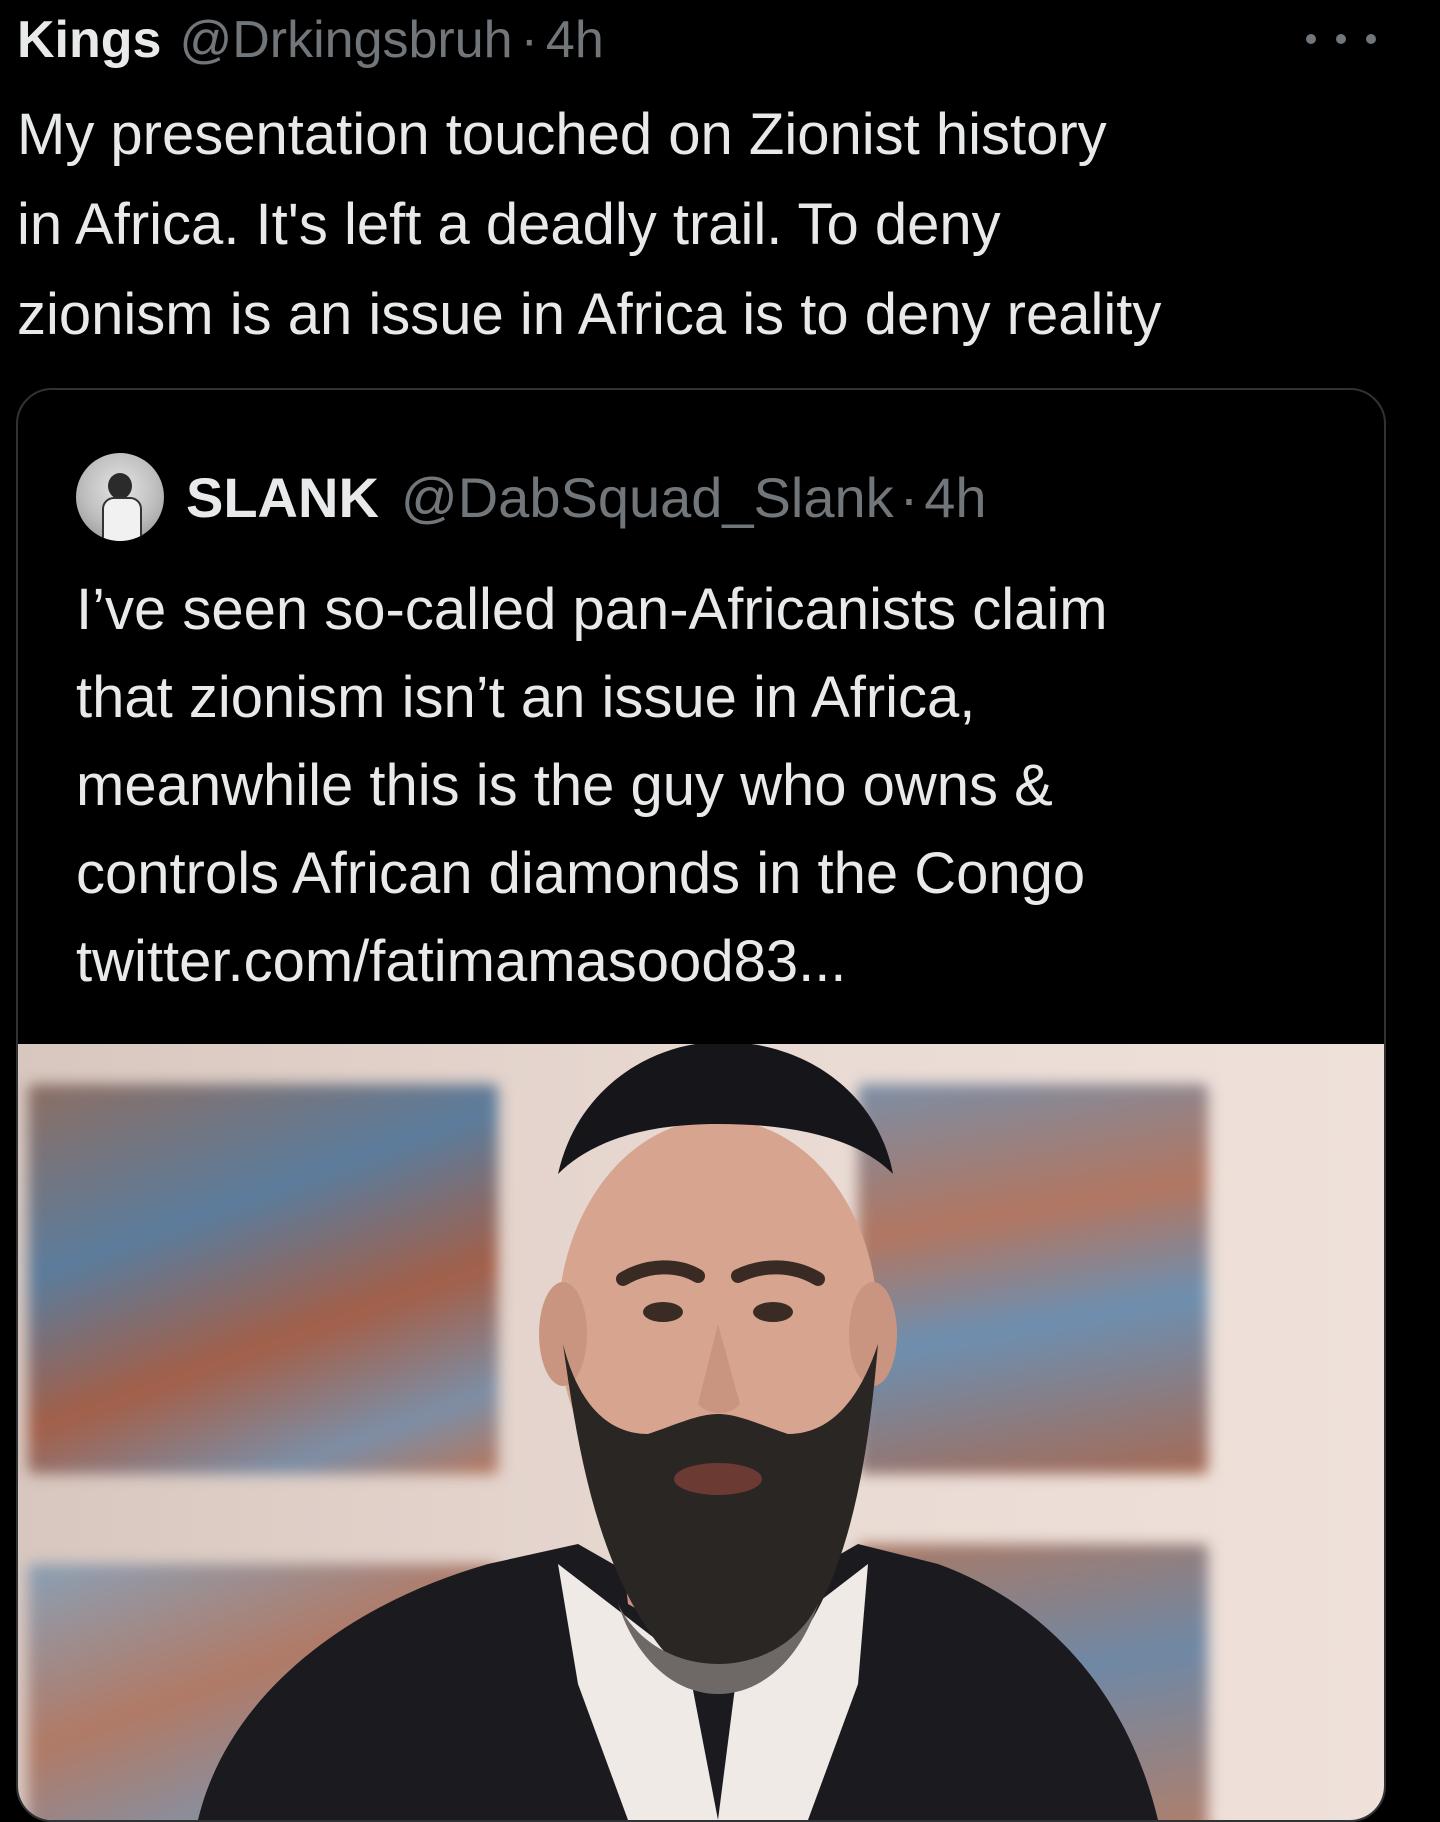  Describe the element at coordinates (647, 497) in the screenshot. I see `quoted-author-handle: @DabSquad_Slank` at that location.